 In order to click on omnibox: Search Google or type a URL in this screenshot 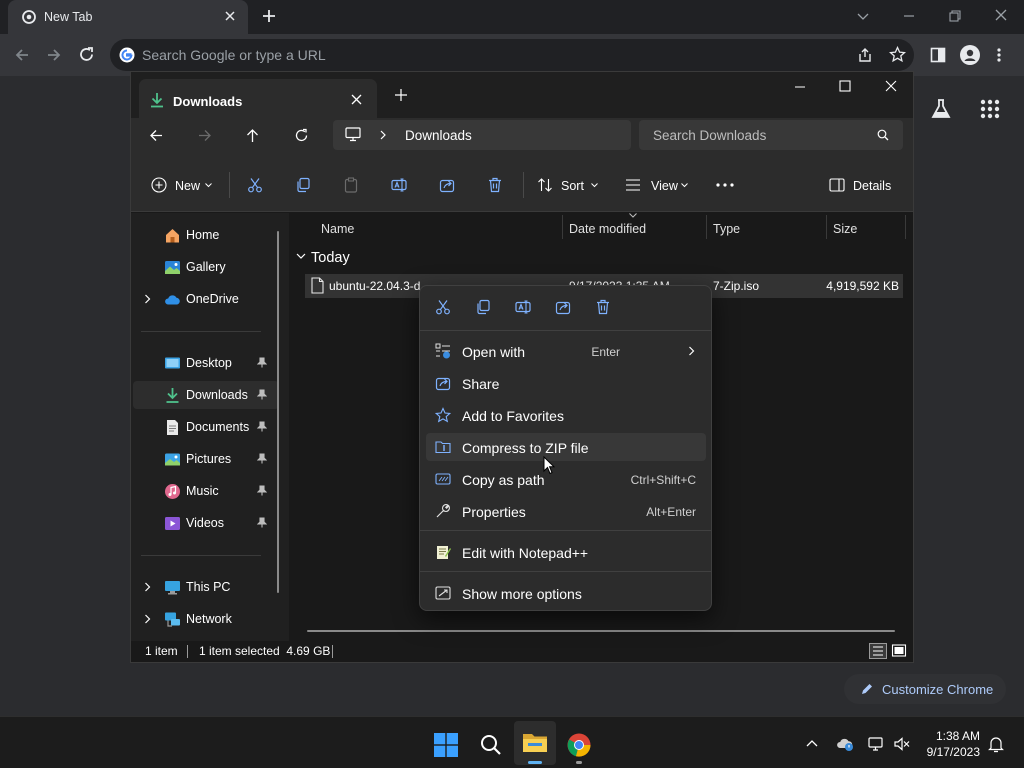, I will do `click(512, 55)`.